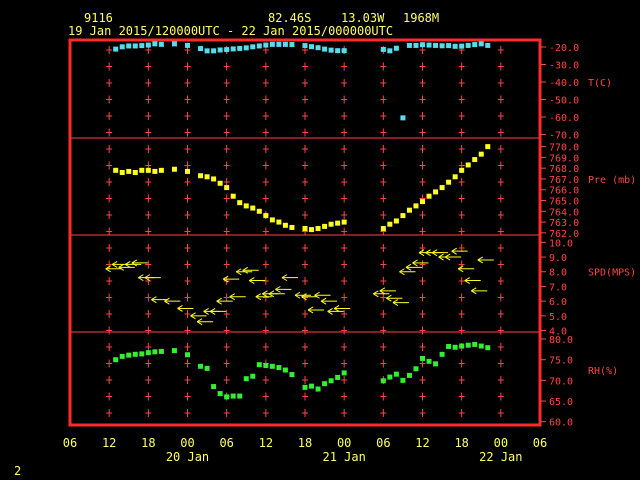  Describe the element at coordinates (600, 83) in the screenshot. I see `panel-label: T(C)` at that location.